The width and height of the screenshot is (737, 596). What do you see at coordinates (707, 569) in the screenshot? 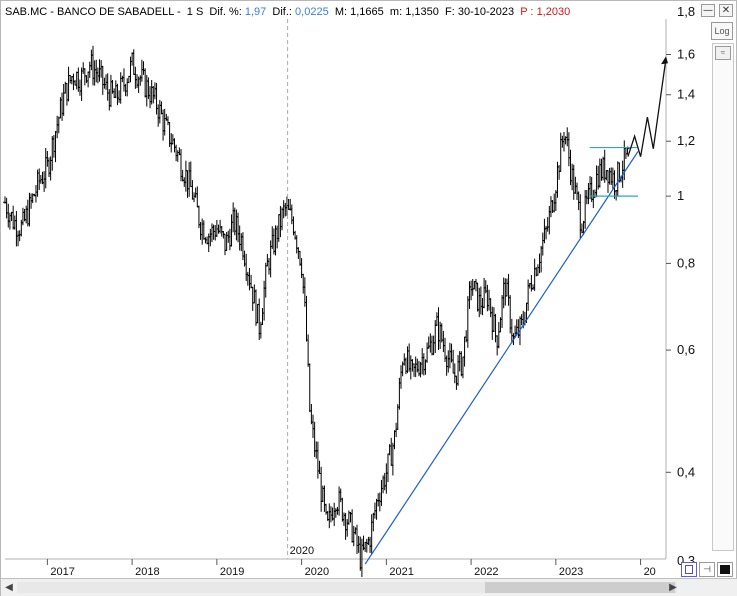
I see `pin-icon: ⊣` at bounding box center [707, 569].